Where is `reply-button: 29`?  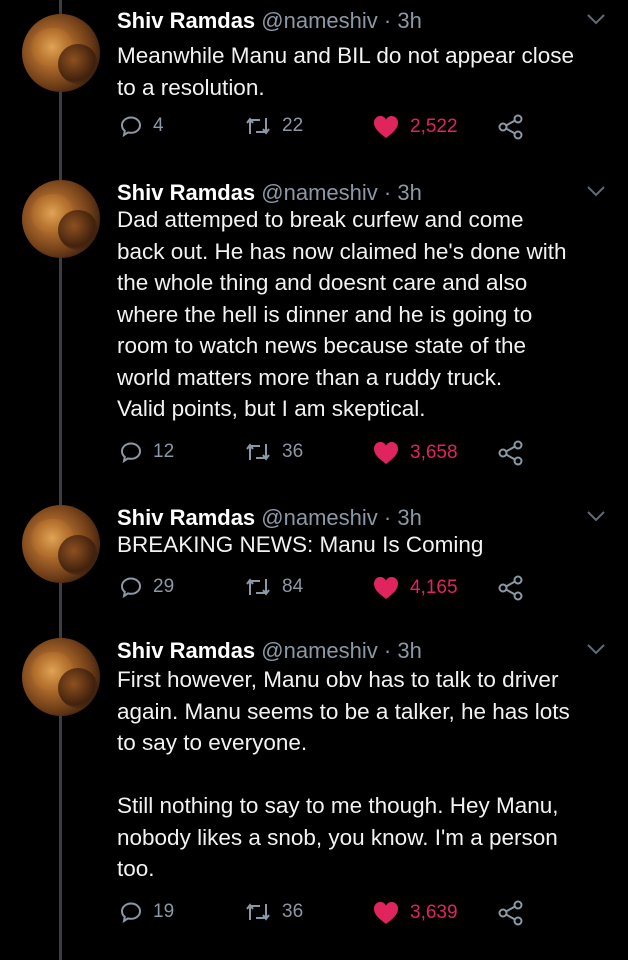
reply-button: 29 is located at coordinates (146, 587).